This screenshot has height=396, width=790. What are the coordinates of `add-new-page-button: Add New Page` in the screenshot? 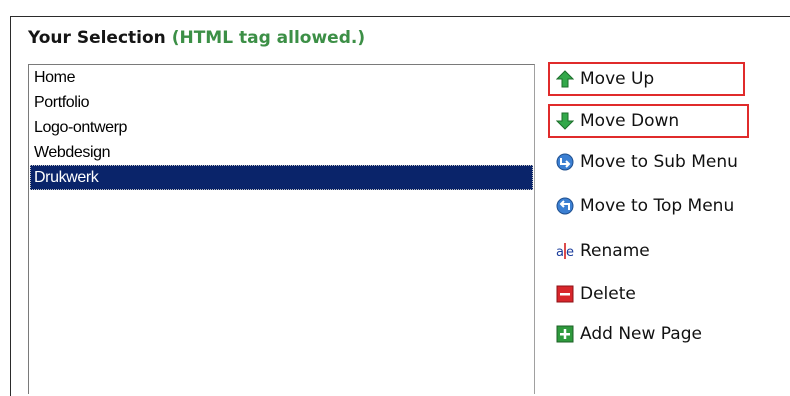 It's located at (629, 334).